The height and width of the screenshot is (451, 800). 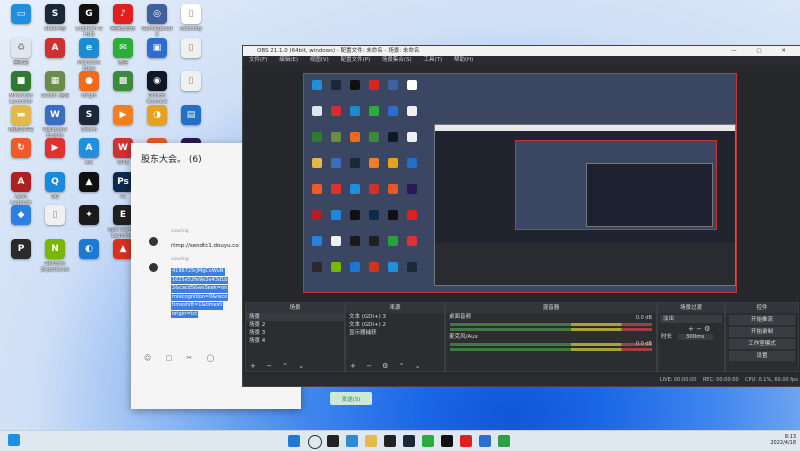 I want to click on desktop-icon-label: 微信, so click(x=122, y=62).